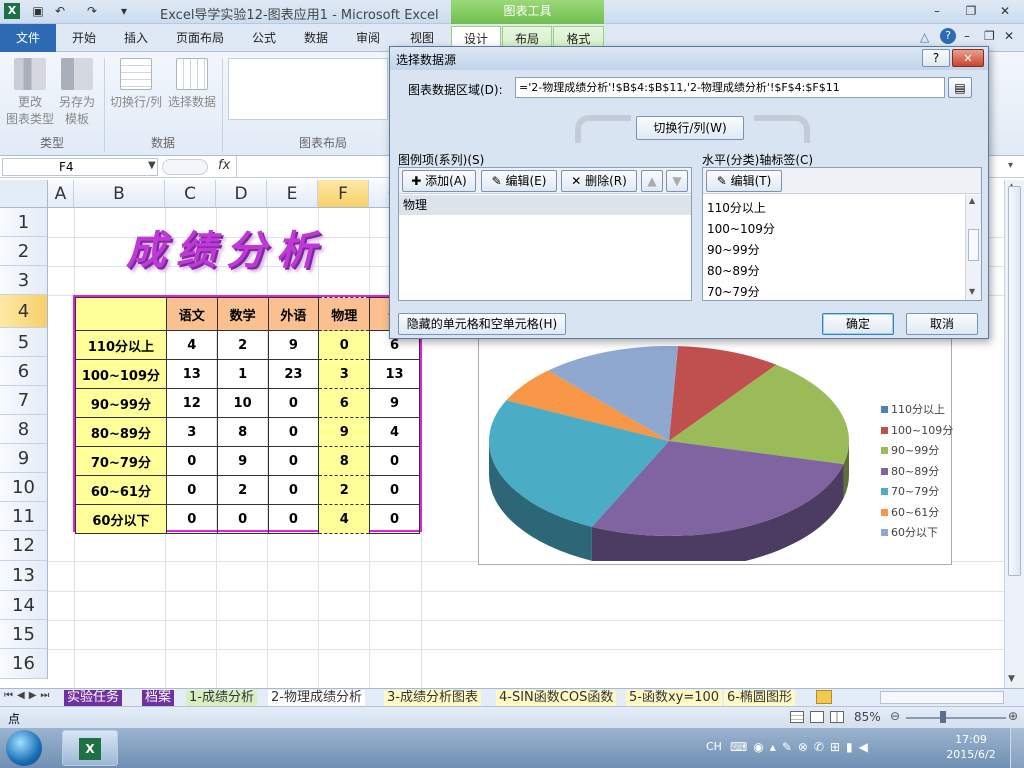 The height and width of the screenshot is (768, 1024). I want to click on column-header: D, so click(241, 194).